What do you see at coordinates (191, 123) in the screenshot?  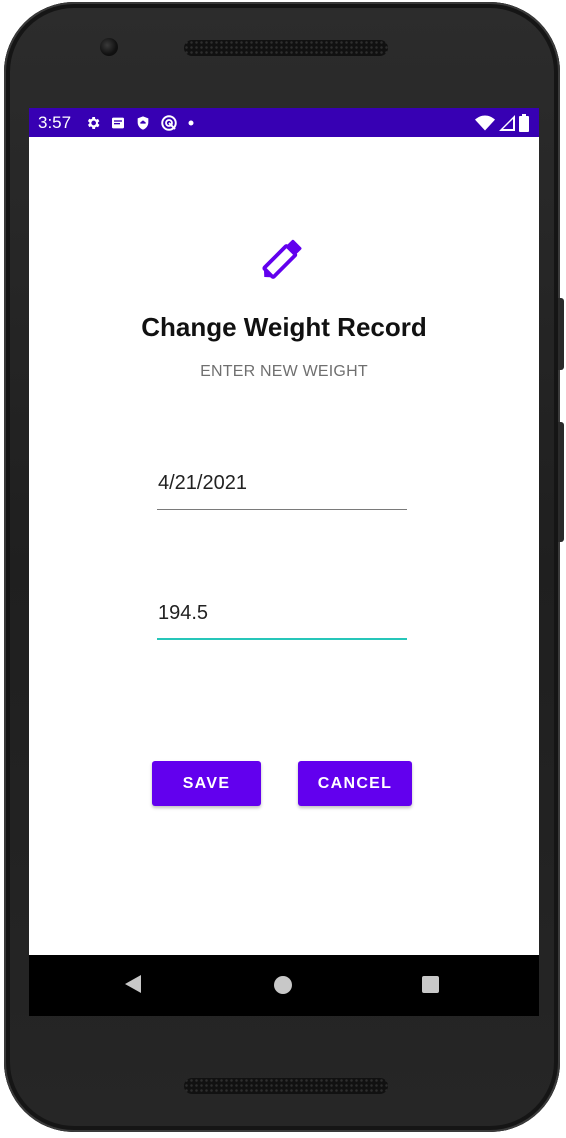 I see `dot-icon` at bounding box center [191, 123].